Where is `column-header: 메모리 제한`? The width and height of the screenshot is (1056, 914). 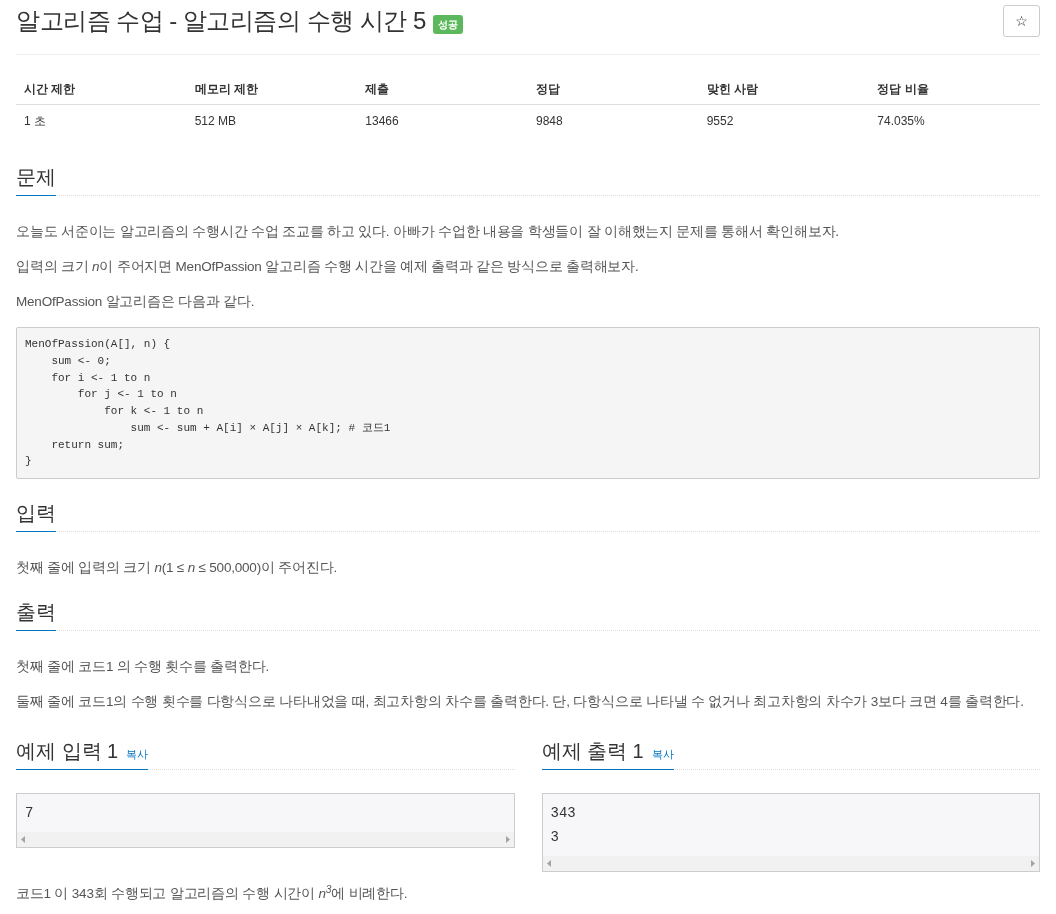 column-header: 메모리 제한 is located at coordinates (226, 89).